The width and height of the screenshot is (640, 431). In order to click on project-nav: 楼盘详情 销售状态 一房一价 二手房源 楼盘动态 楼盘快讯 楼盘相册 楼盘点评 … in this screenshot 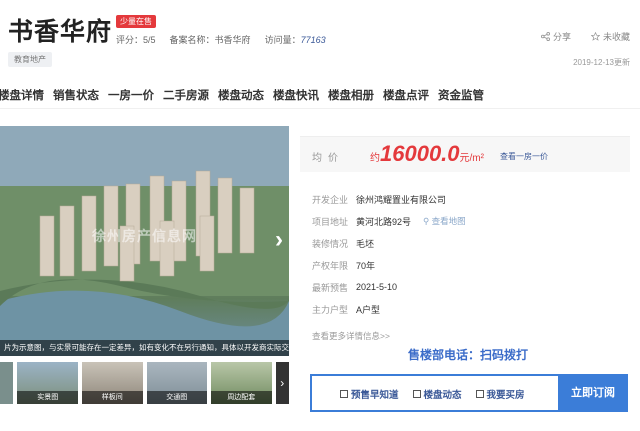, I will do `click(320, 98)`.